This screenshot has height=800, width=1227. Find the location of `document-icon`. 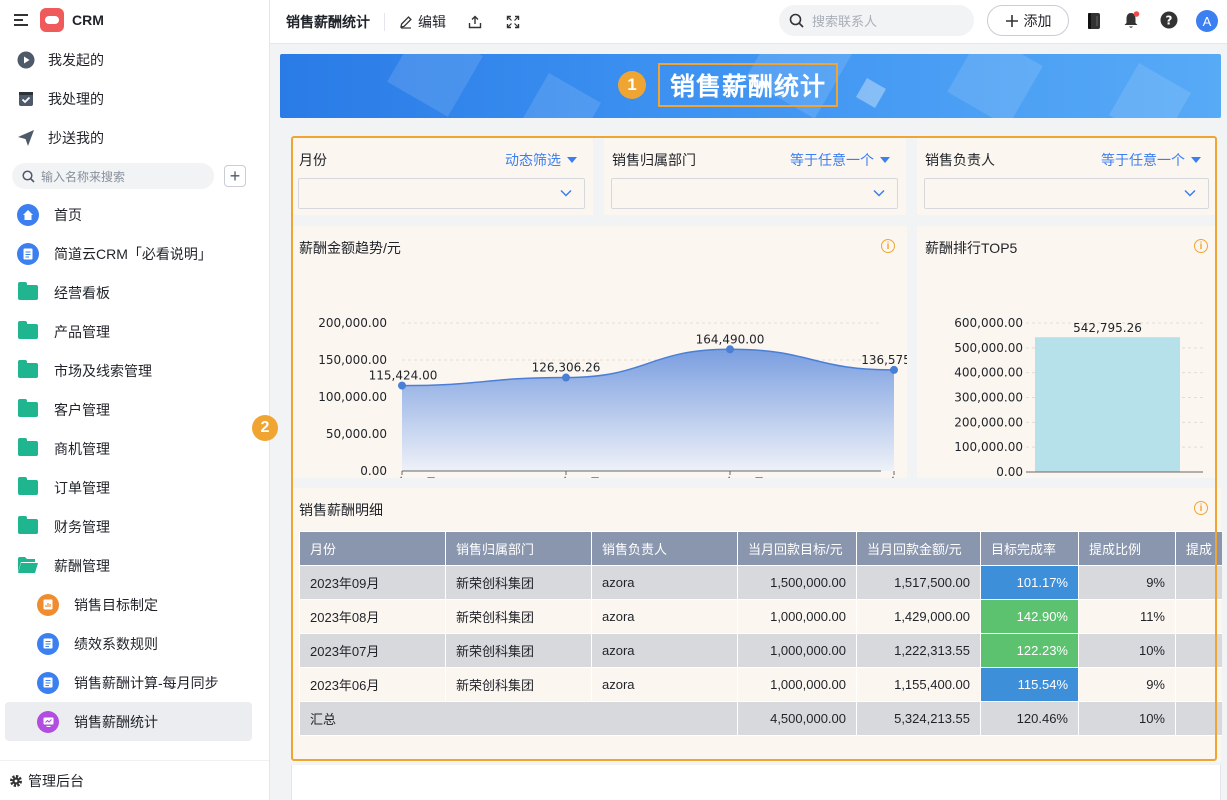

document-icon is located at coordinates (48, 643).